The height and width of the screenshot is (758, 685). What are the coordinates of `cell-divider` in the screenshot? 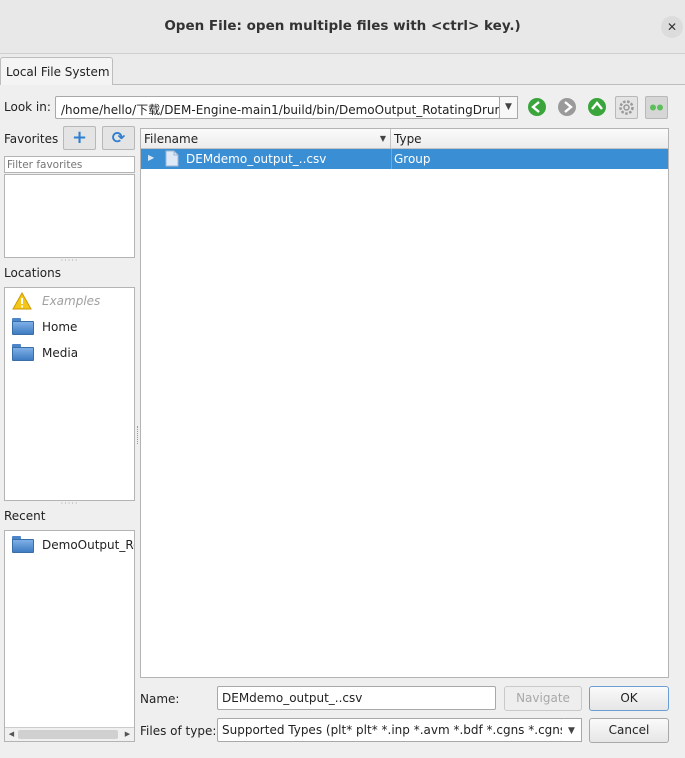 It's located at (391, 159).